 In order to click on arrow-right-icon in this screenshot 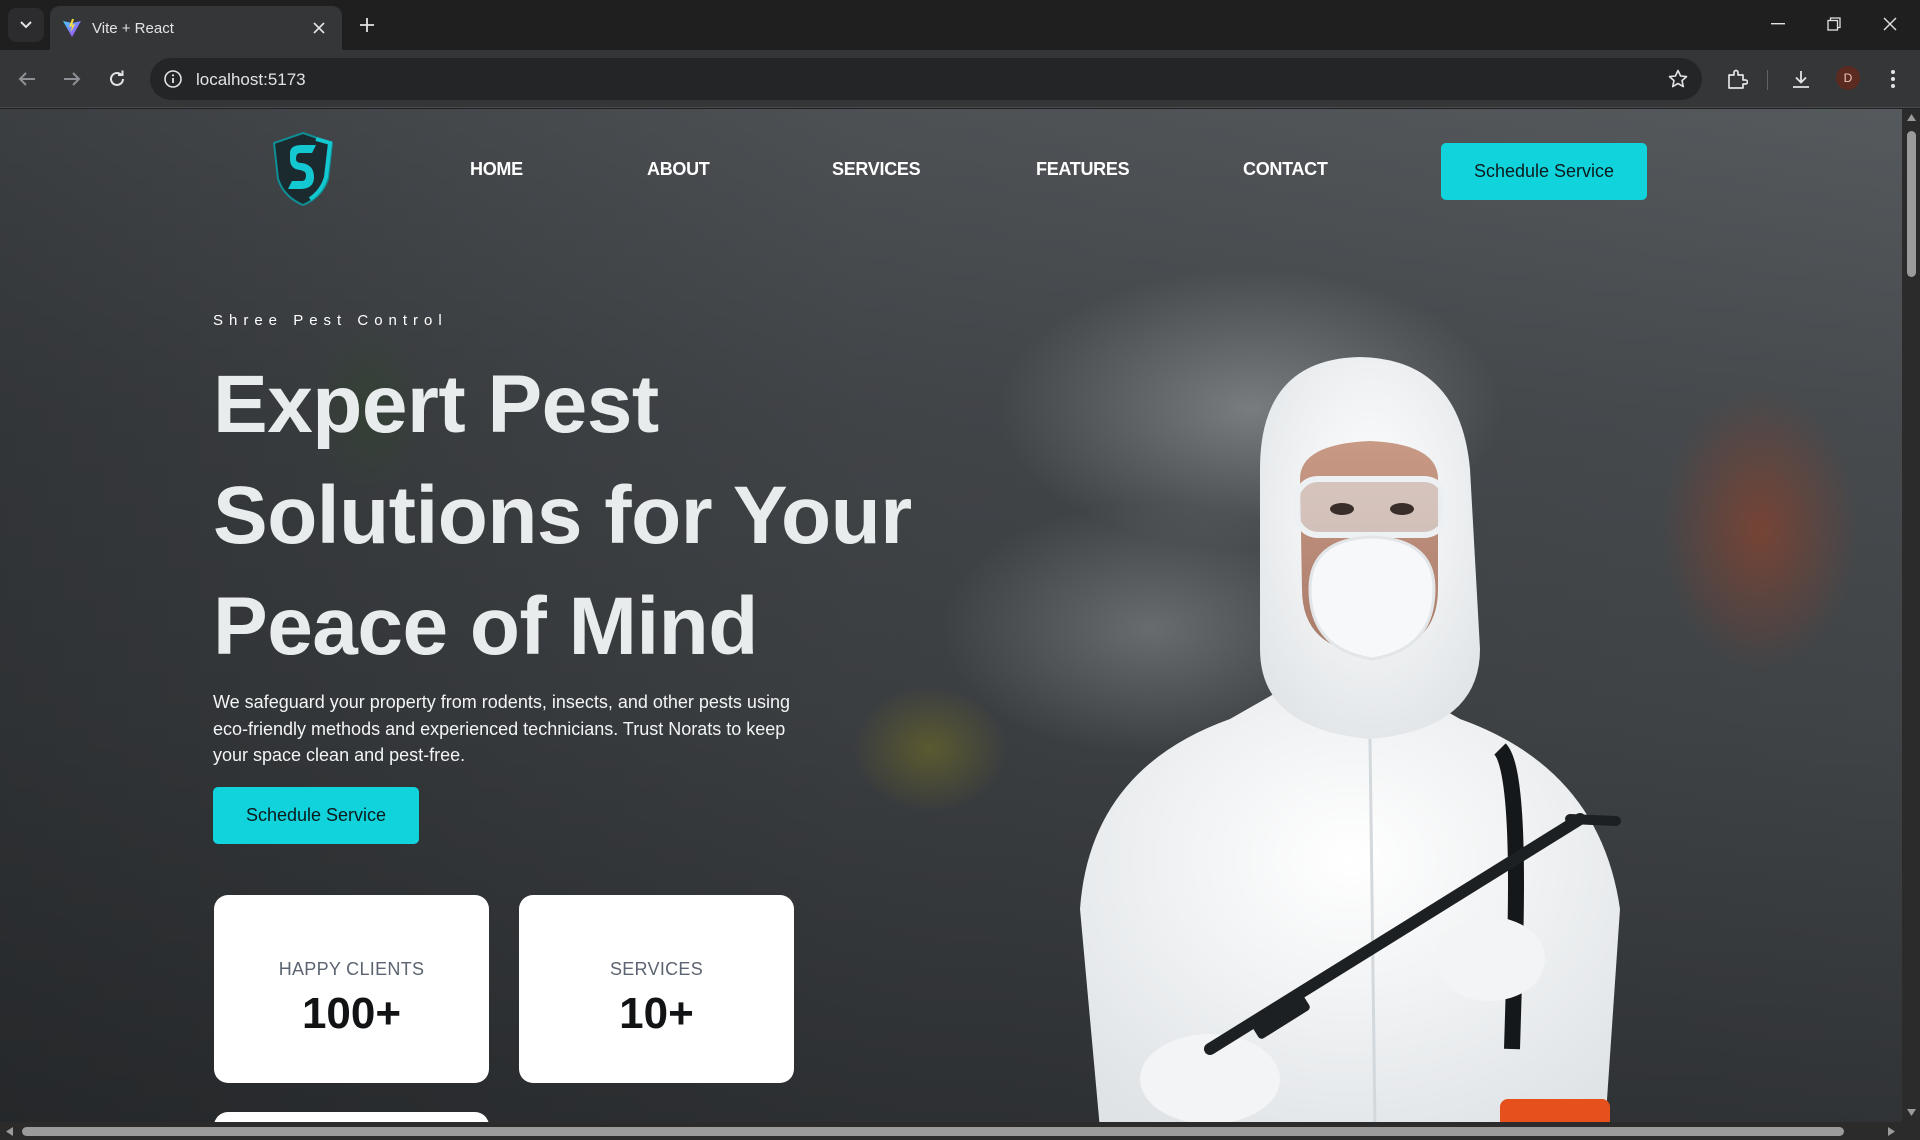, I will do `click(72, 79)`.